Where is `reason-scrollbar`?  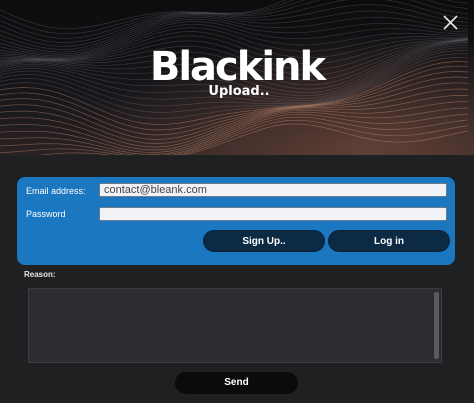
reason-scrollbar is located at coordinates (436, 325).